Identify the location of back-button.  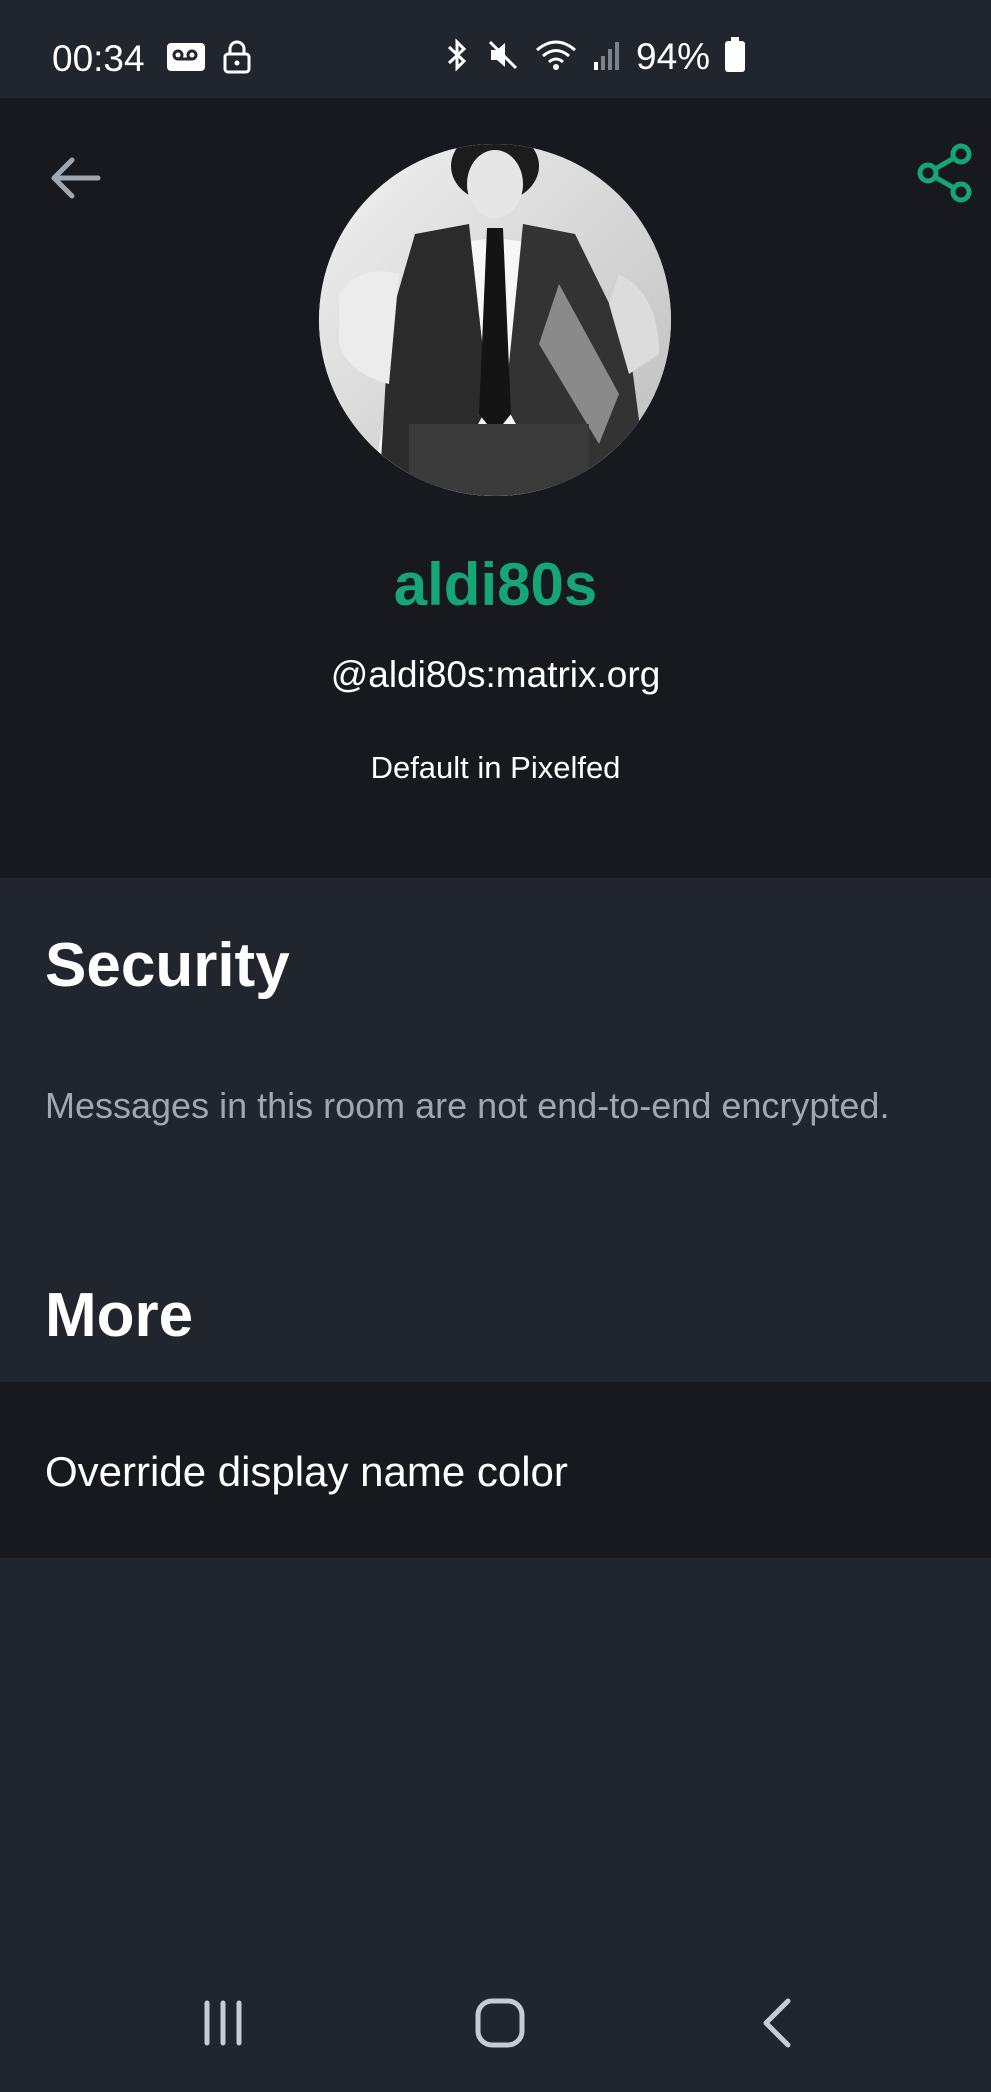
(76, 180).